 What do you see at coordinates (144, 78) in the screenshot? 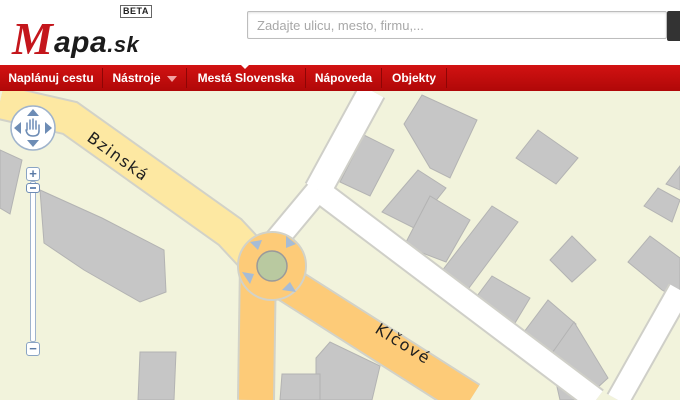
I see `nav-item-nastroje: Nástroje` at bounding box center [144, 78].